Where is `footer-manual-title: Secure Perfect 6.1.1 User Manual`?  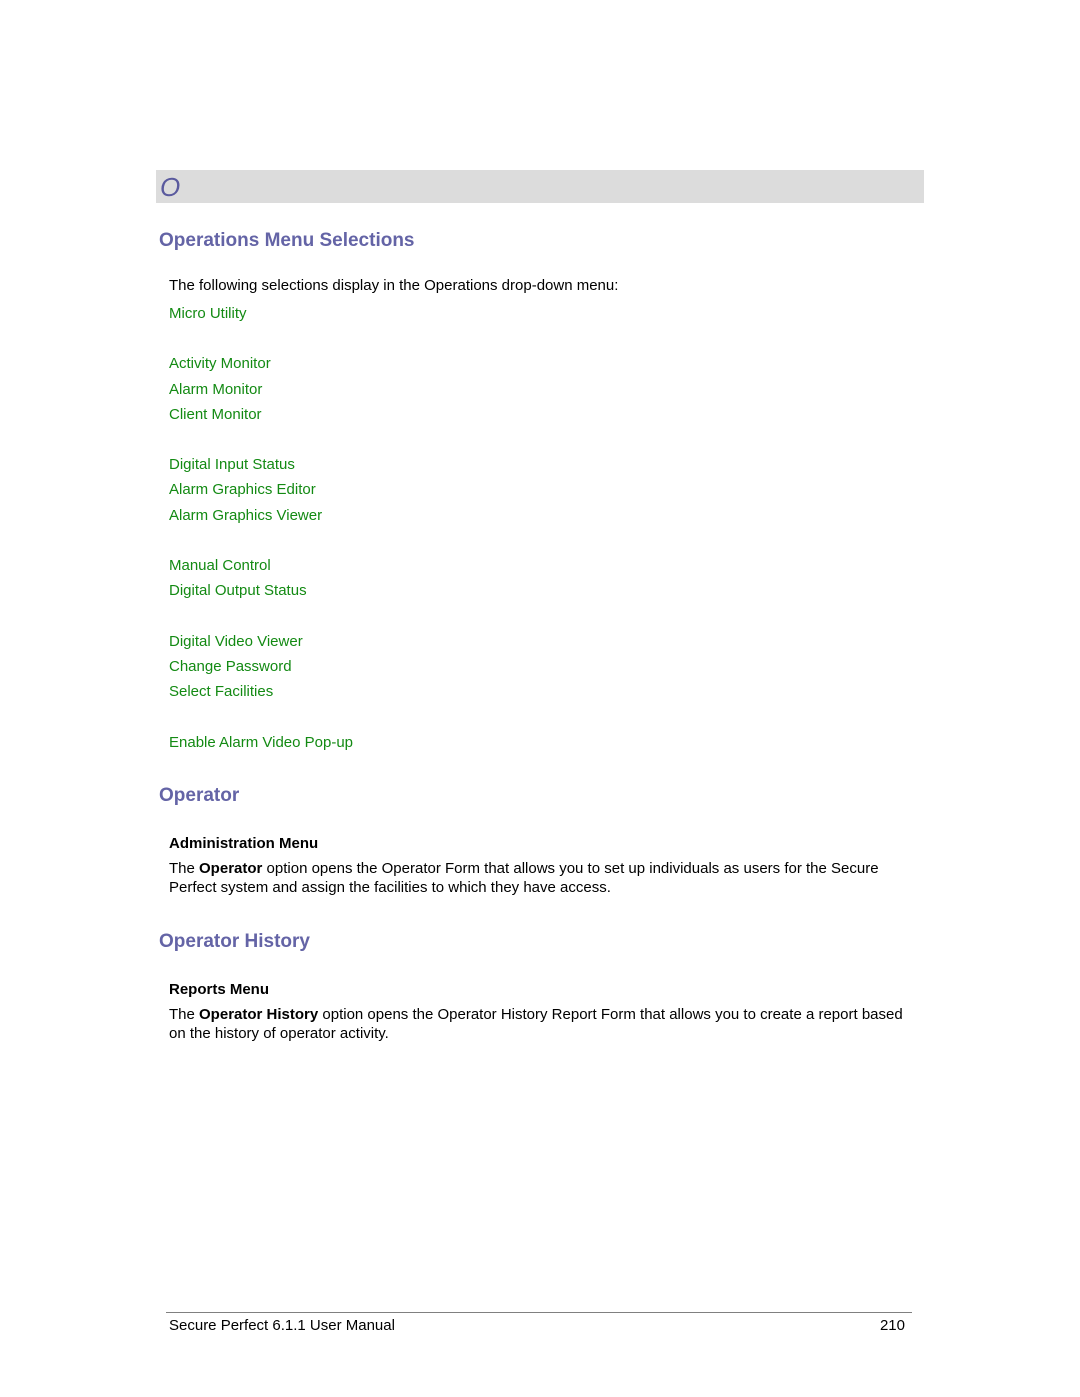 footer-manual-title: Secure Perfect 6.1.1 User Manual is located at coordinates (282, 1325).